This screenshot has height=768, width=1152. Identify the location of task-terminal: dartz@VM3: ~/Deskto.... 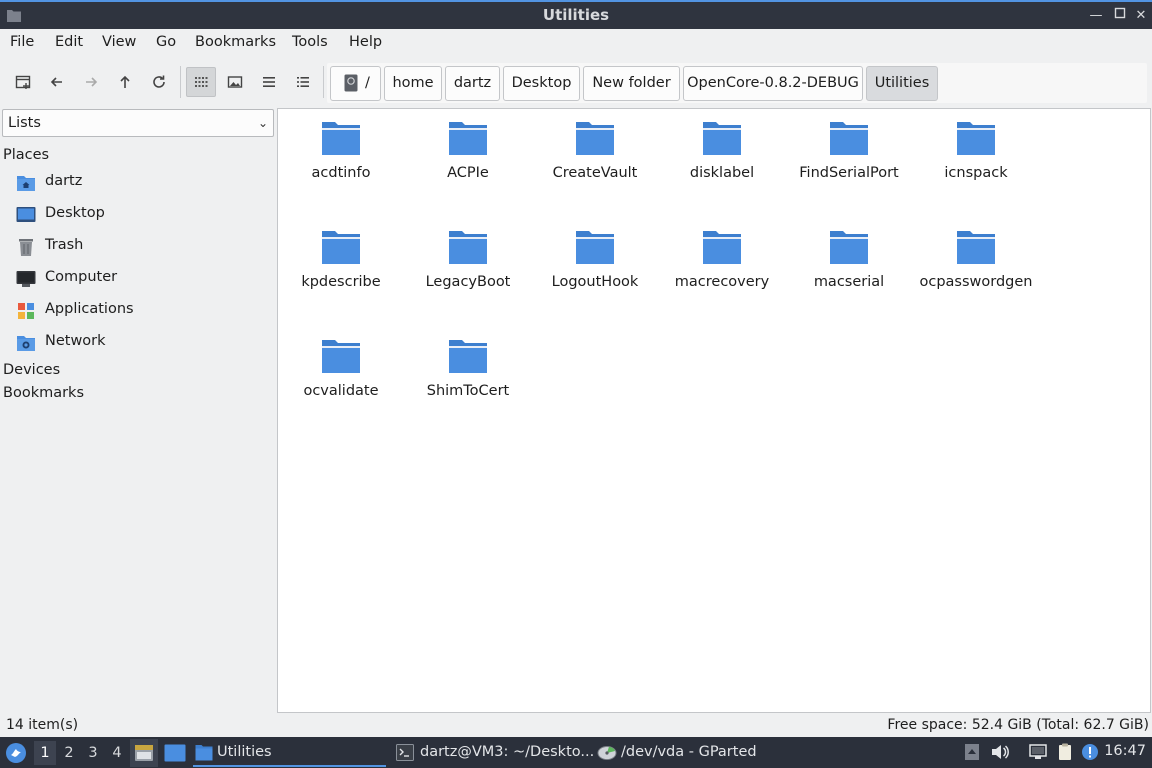
(495, 753).